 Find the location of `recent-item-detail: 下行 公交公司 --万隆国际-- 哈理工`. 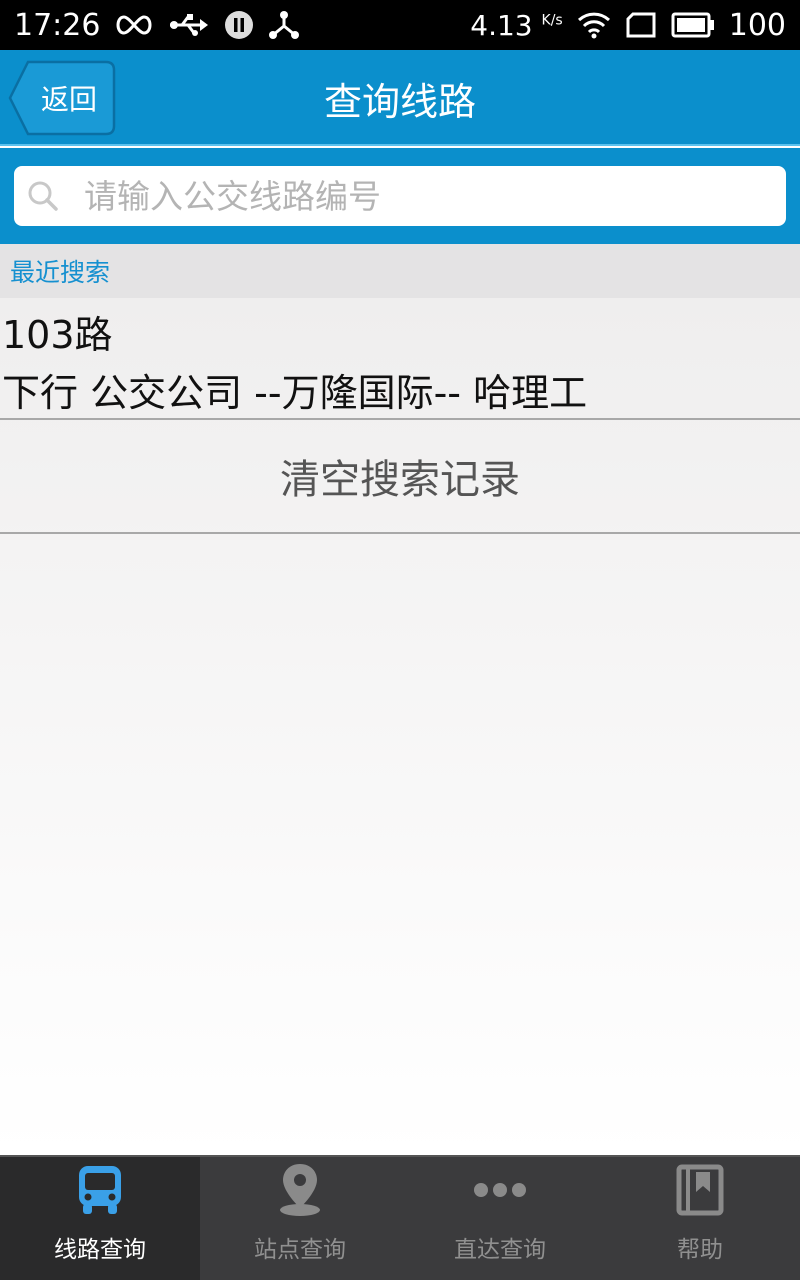

recent-item-detail: 下行 公交公司 --万隆国际-- 哈理工 is located at coordinates (295, 393).